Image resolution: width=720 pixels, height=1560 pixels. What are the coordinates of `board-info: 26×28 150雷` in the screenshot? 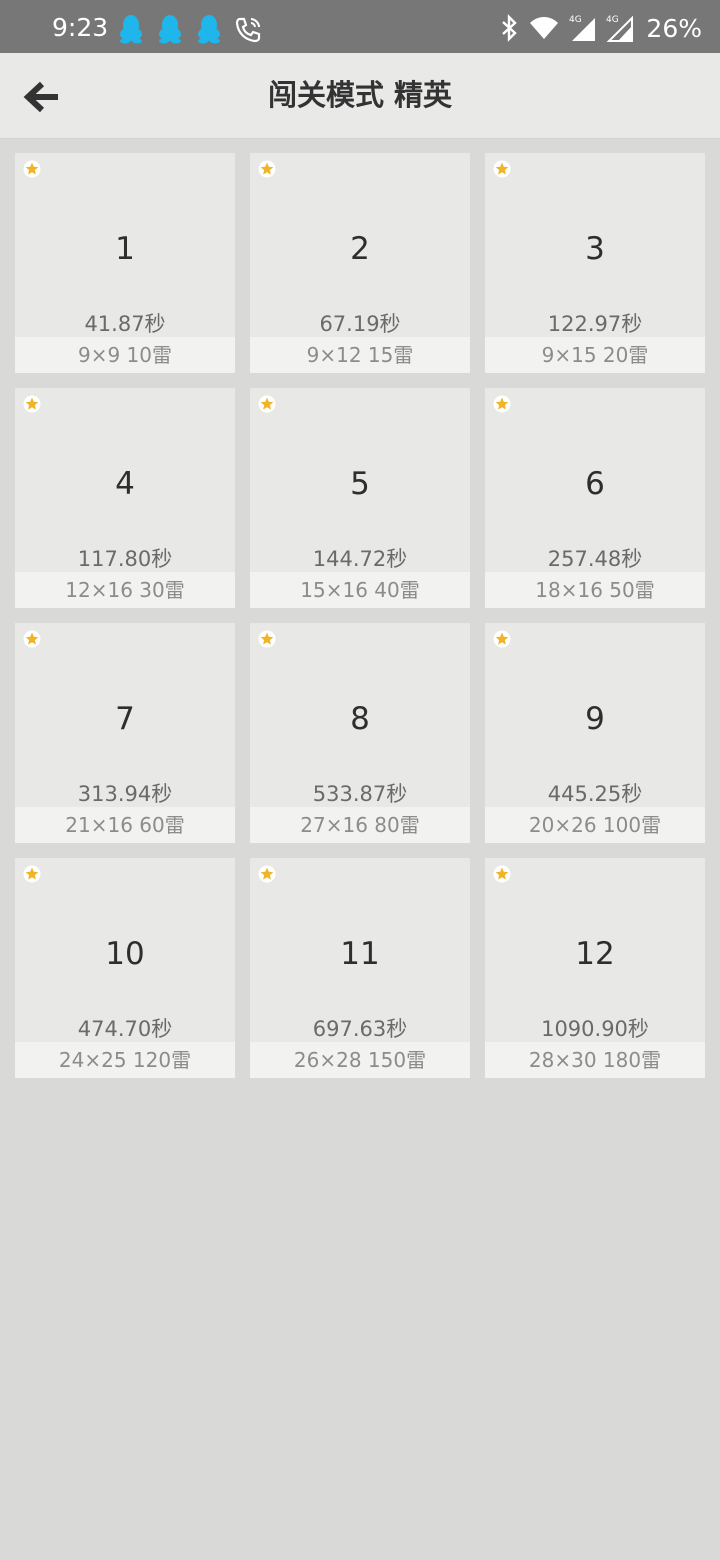 It's located at (360, 1060).